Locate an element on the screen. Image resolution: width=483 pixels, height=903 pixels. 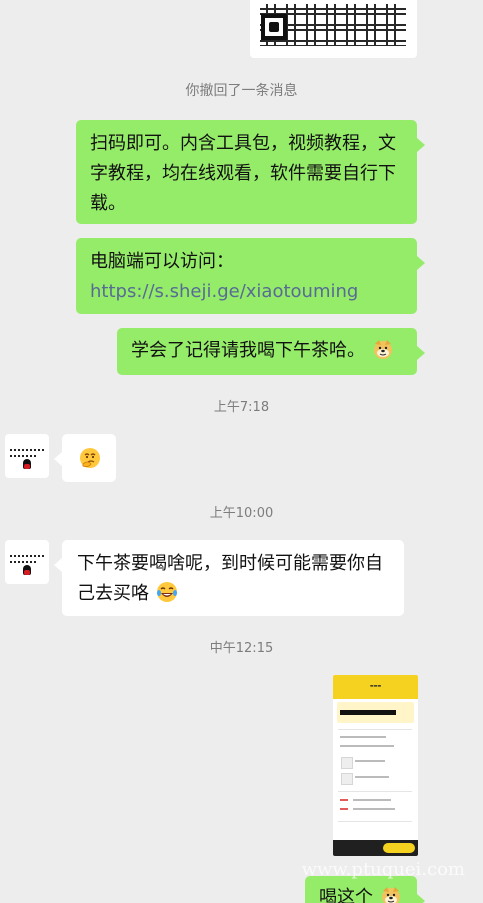
thinking-face-emoji-icon is located at coordinates (90, 458).